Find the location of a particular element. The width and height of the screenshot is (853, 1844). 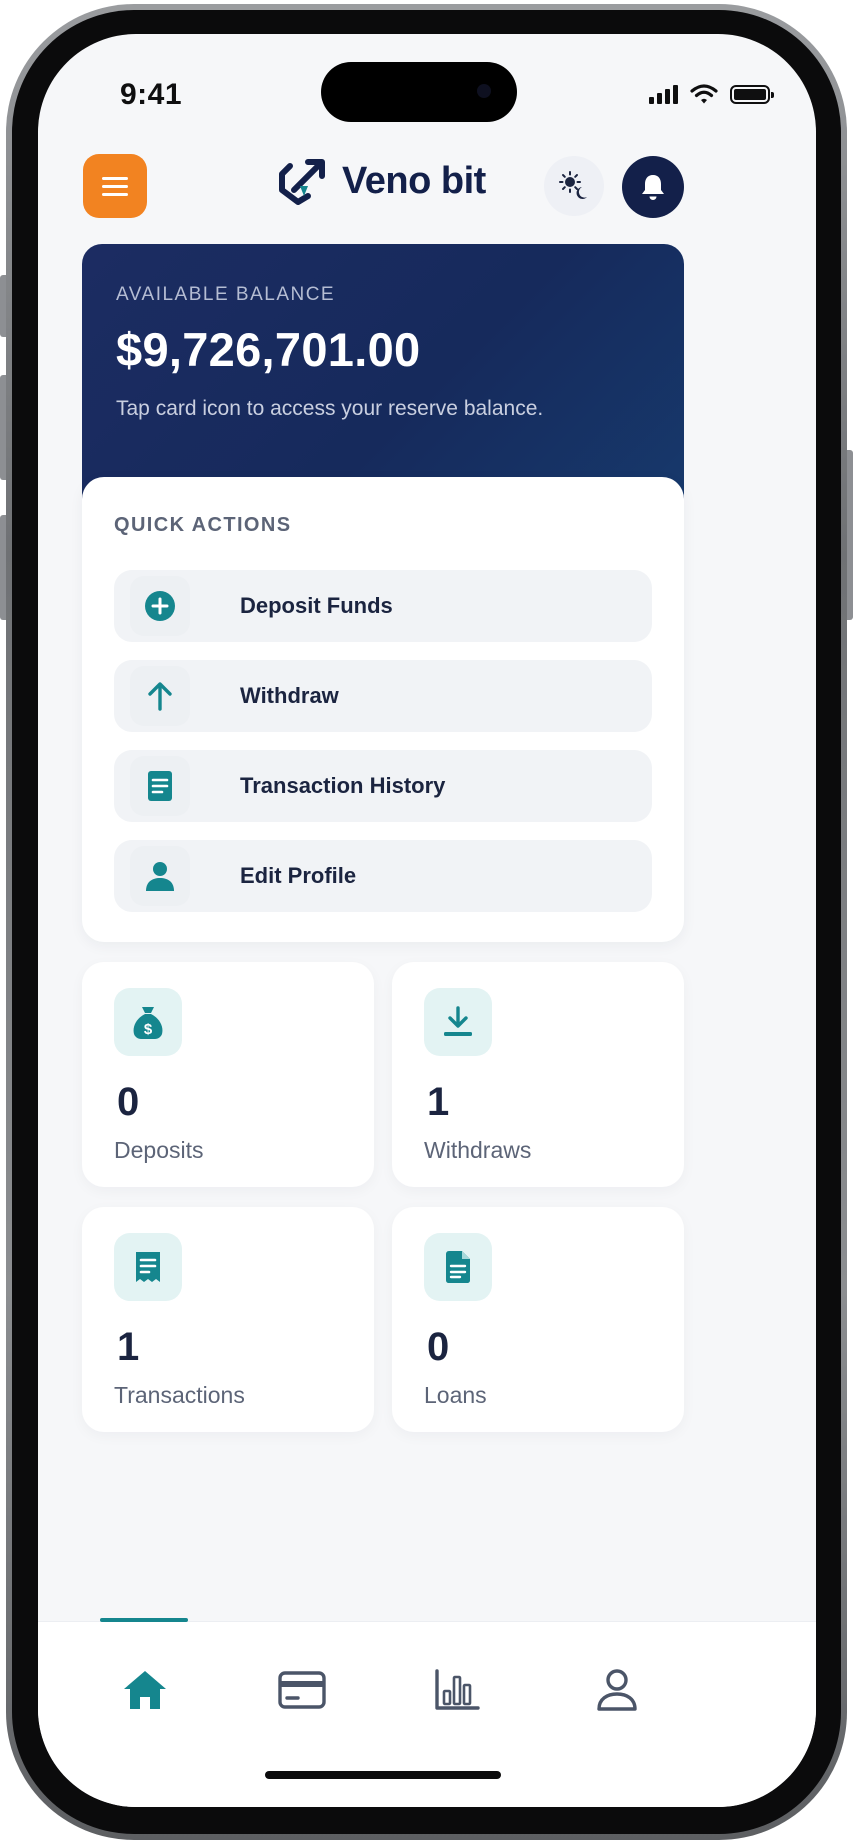

wifi-icon is located at coordinates (704, 94).